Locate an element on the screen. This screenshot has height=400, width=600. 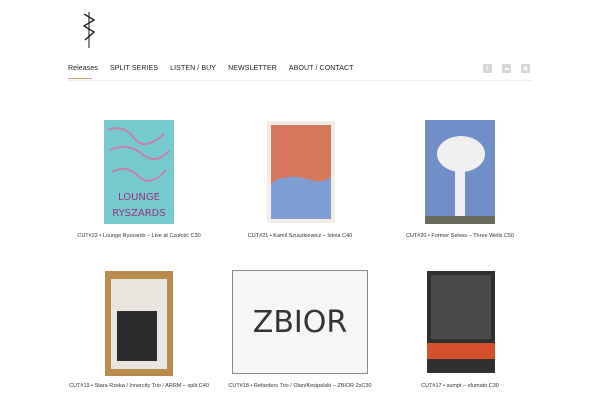
release-caption: CUT#21 • Kamil Szuszkiewicz – Istnia C40 is located at coordinates (300, 236).